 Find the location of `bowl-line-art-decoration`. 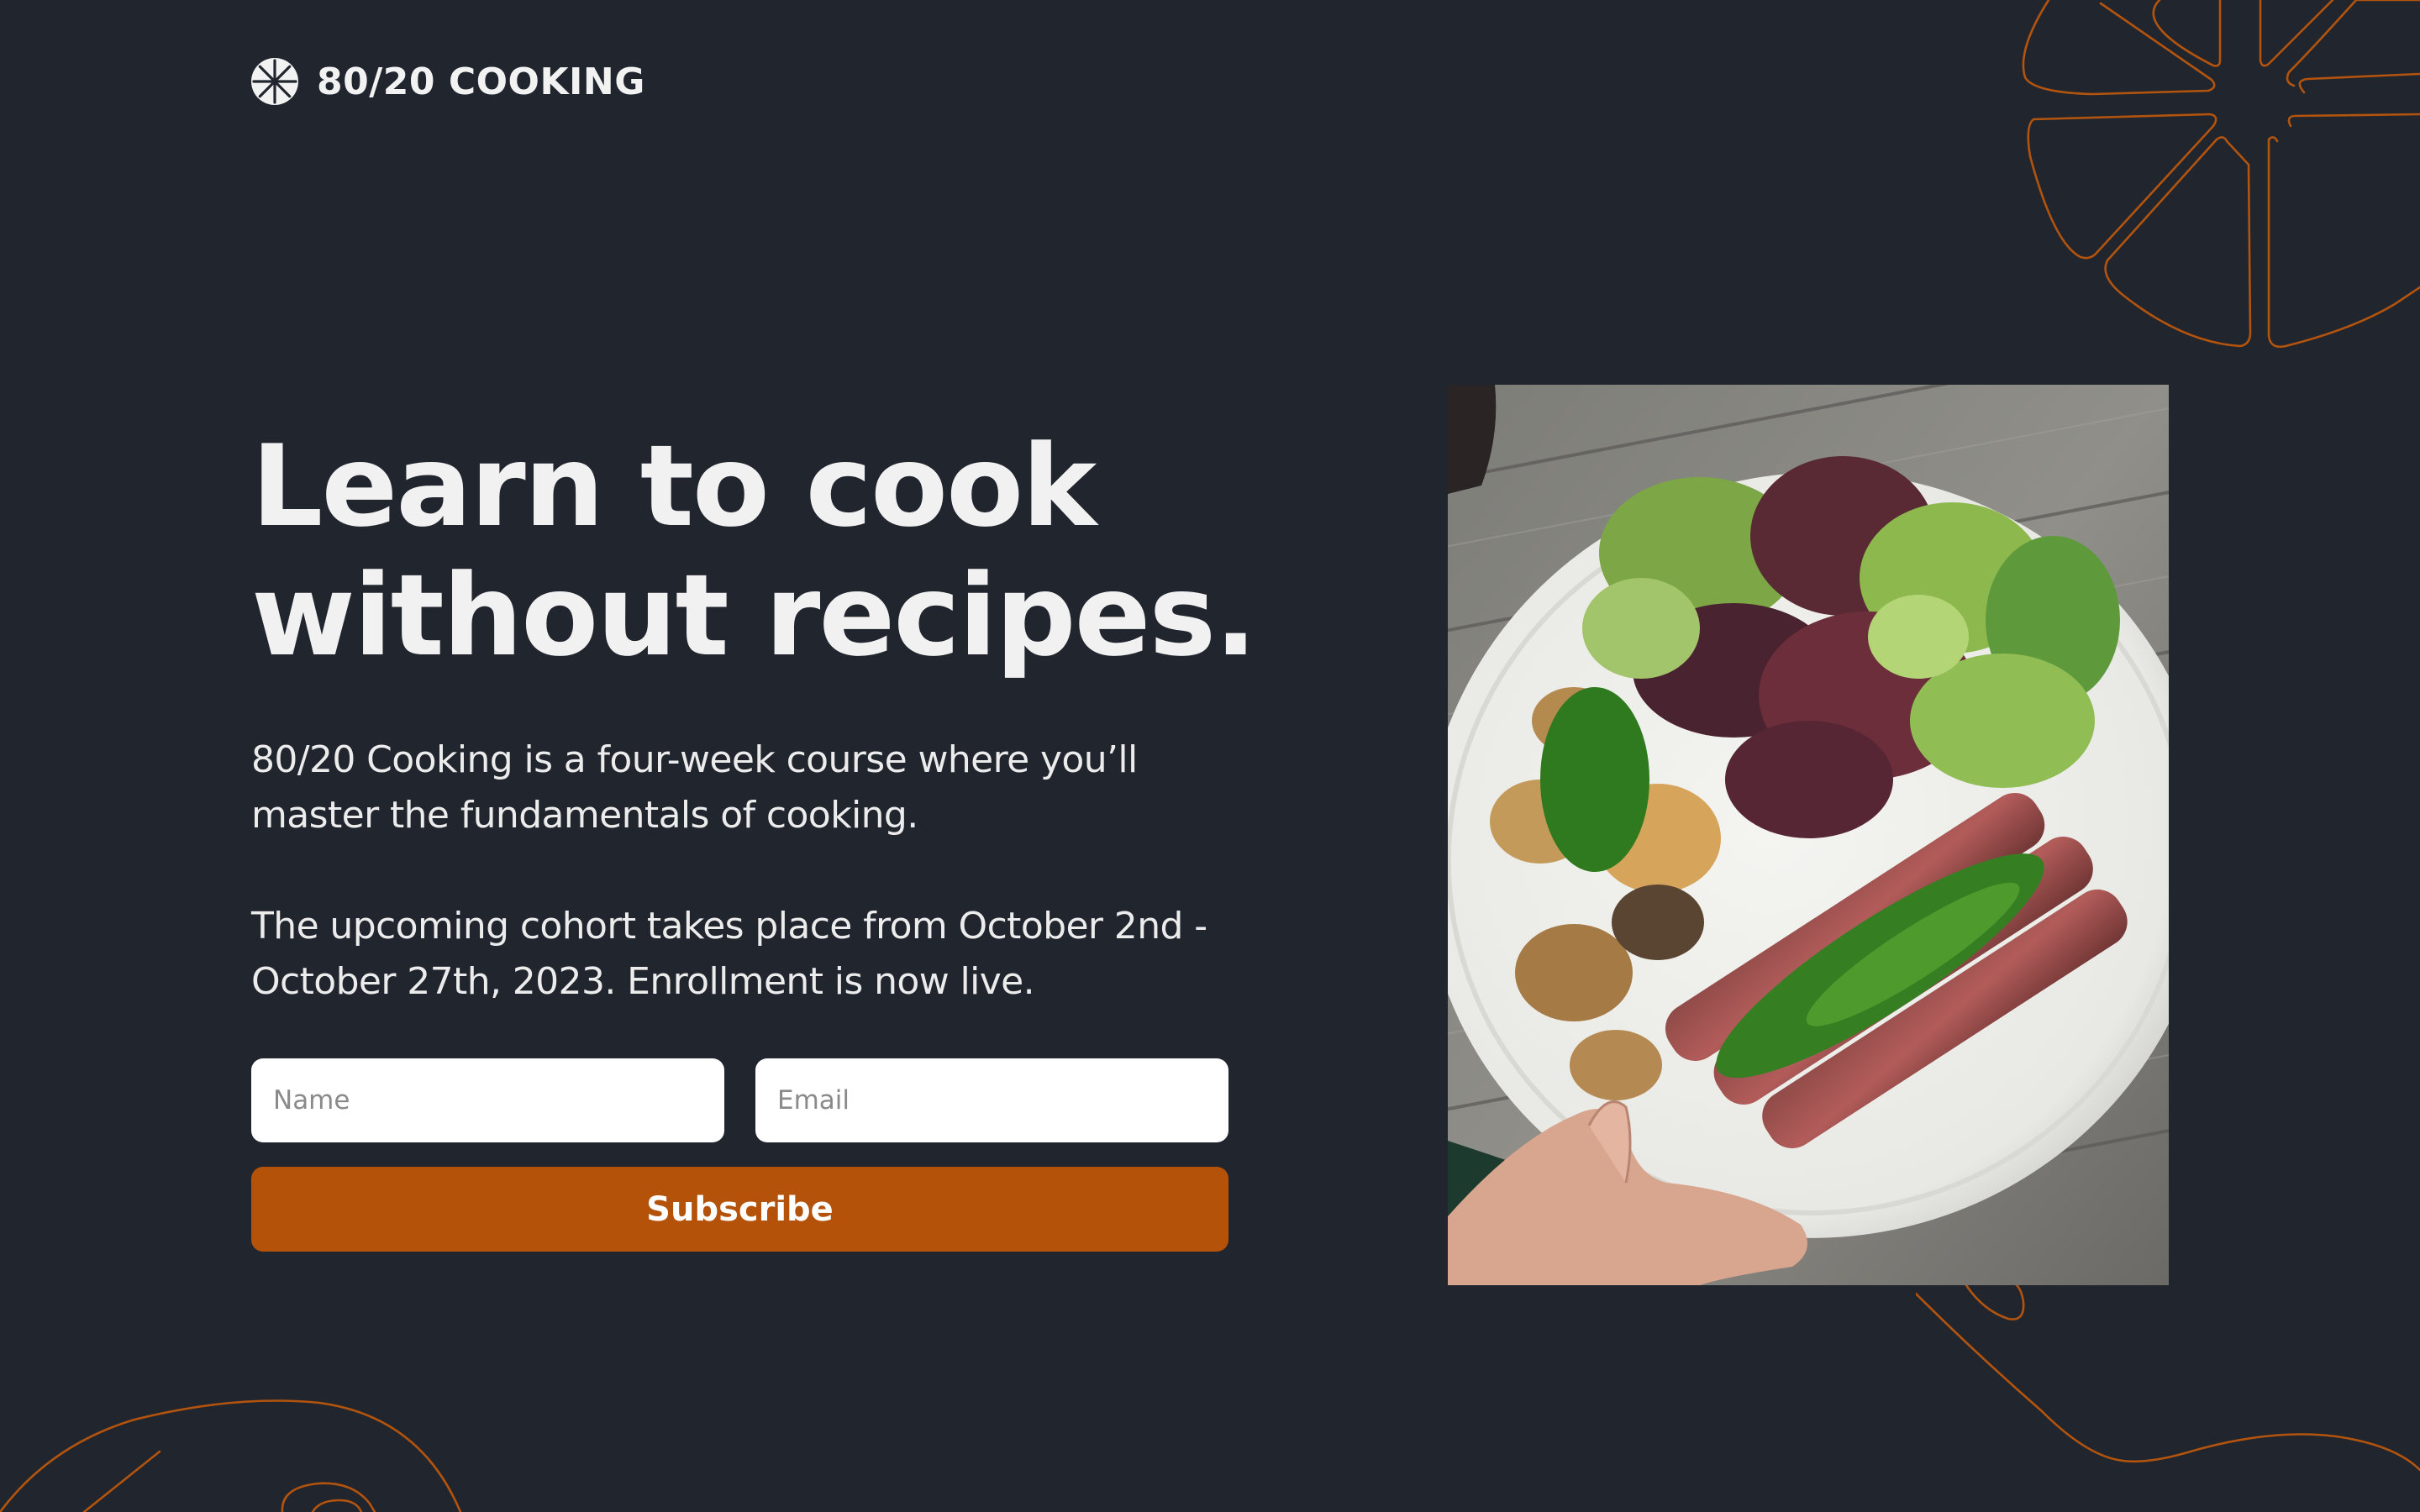

bowl-line-art-decoration is located at coordinates (231, 1455).